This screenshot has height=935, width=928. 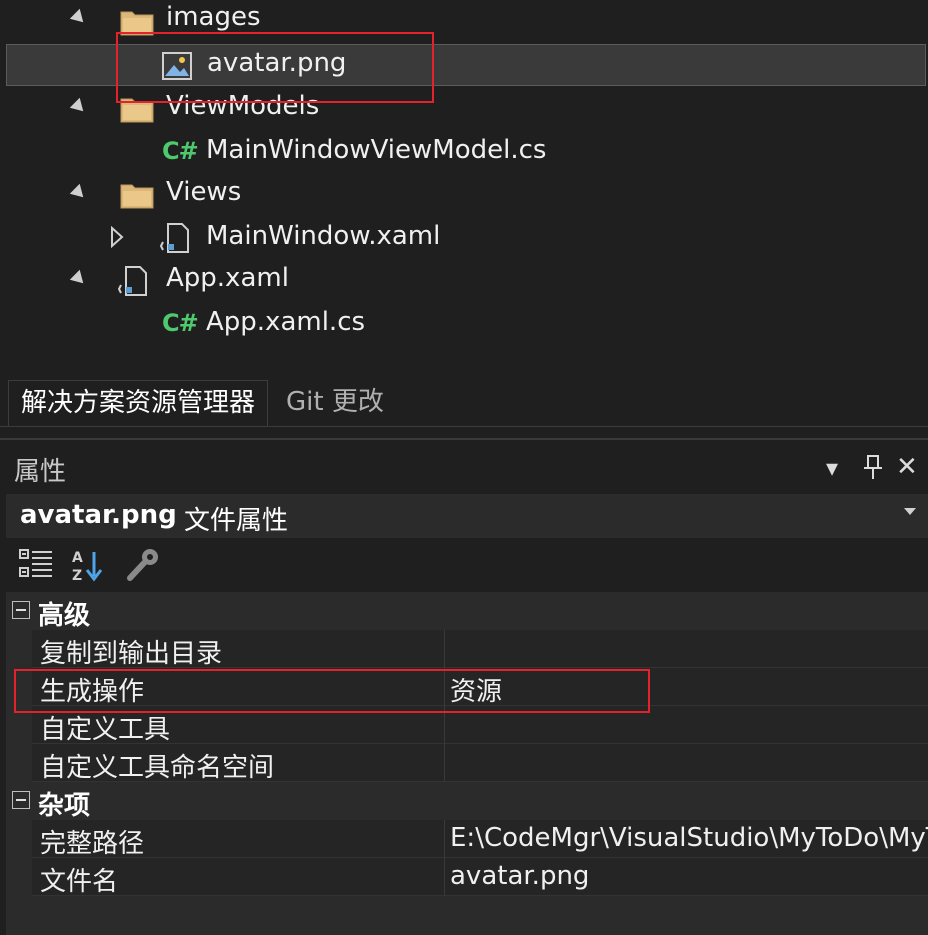 I want to click on category-advanced: 高级, so click(x=467, y=611).